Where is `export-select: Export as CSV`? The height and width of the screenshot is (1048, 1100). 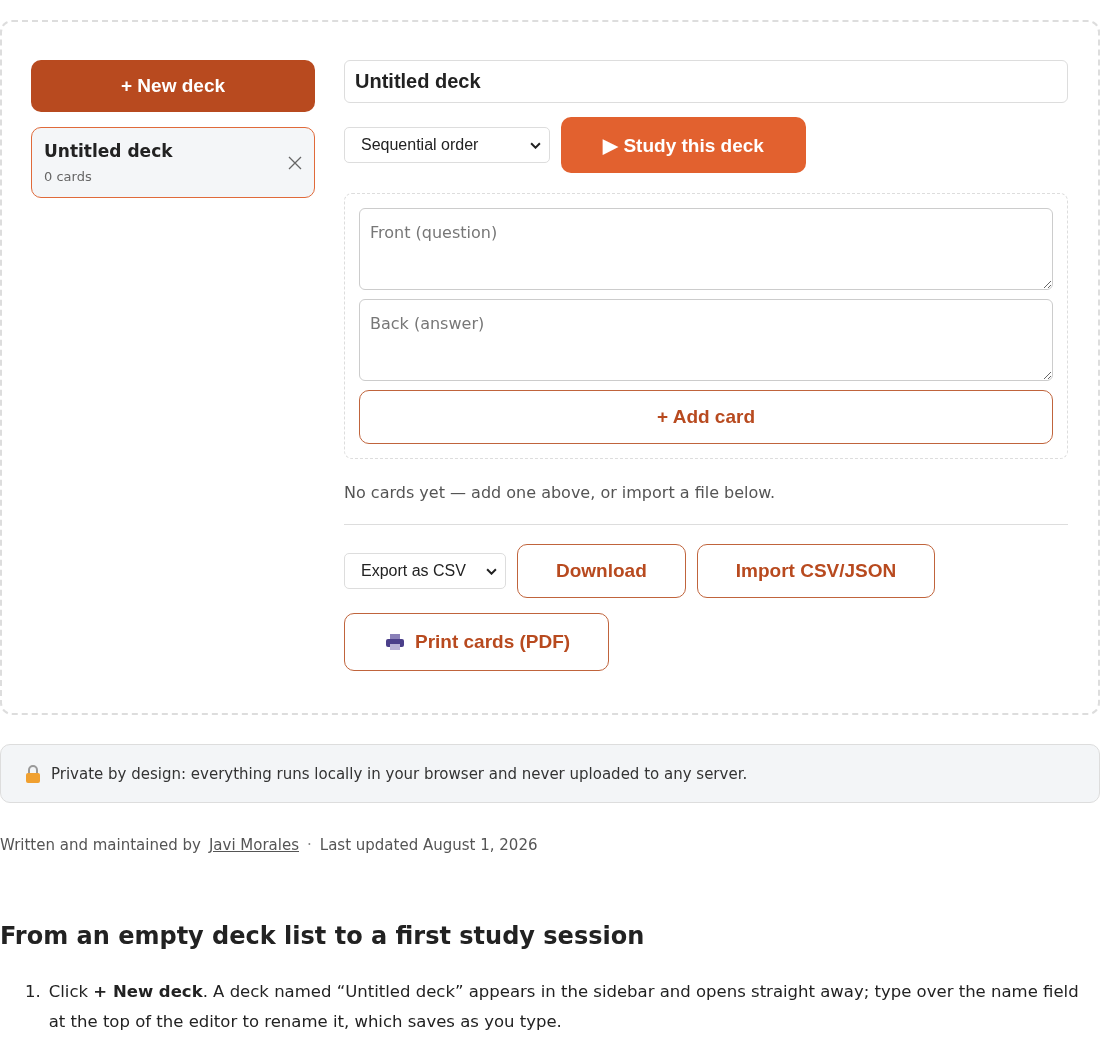 export-select: Export as CSV is located at coordinates (425, 571).